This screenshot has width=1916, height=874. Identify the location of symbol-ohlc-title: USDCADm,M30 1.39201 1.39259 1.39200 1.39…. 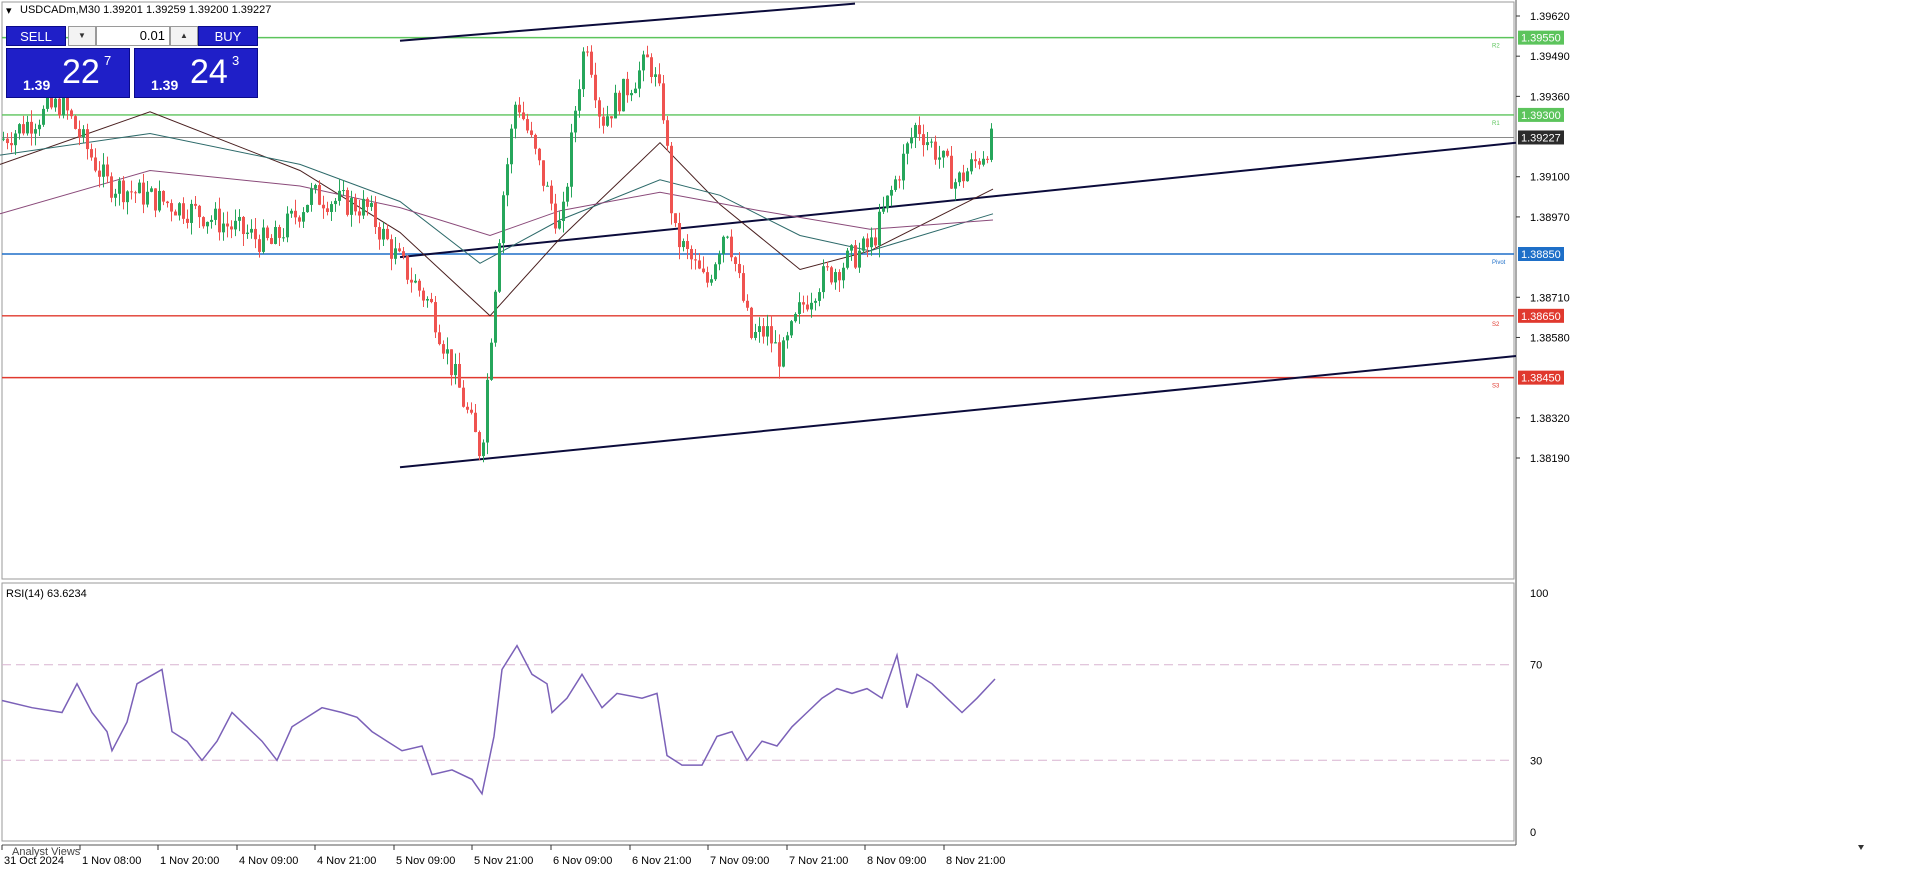
(146, 10).